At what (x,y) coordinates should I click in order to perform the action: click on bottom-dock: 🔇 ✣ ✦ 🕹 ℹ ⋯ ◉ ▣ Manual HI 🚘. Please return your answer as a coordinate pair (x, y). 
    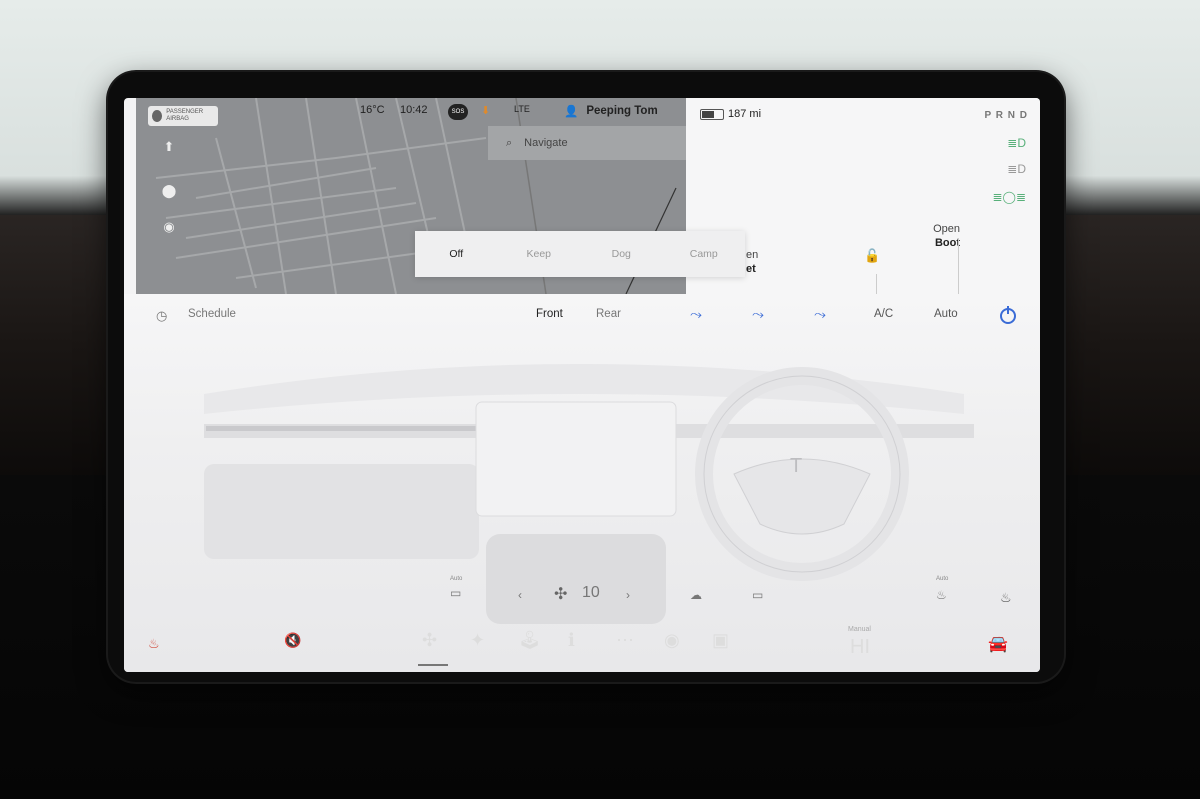
    Looking at the image, I should click on (582, 650).